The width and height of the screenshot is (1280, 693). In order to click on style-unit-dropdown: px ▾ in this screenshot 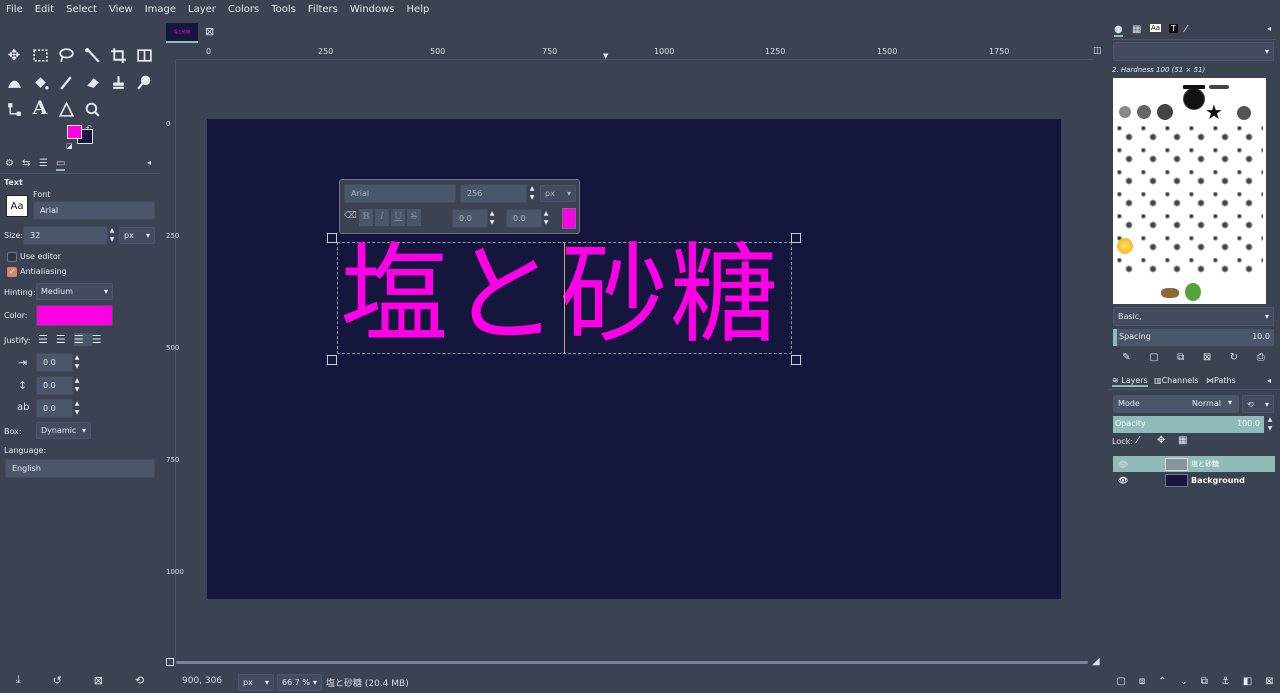, I will do `click(558, 193)`.